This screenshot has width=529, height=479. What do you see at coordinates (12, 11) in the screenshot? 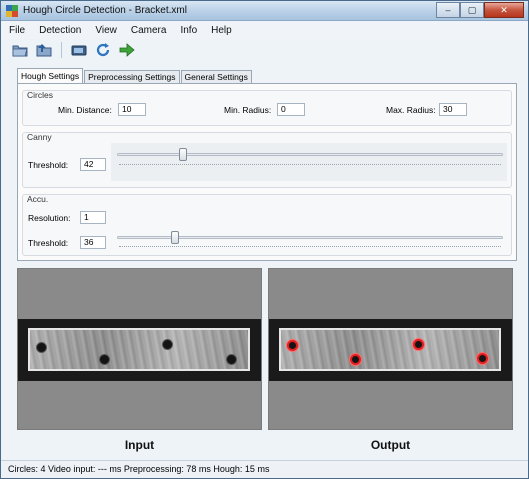
I see `app-logo-icon` at bounding box center [12, 11].